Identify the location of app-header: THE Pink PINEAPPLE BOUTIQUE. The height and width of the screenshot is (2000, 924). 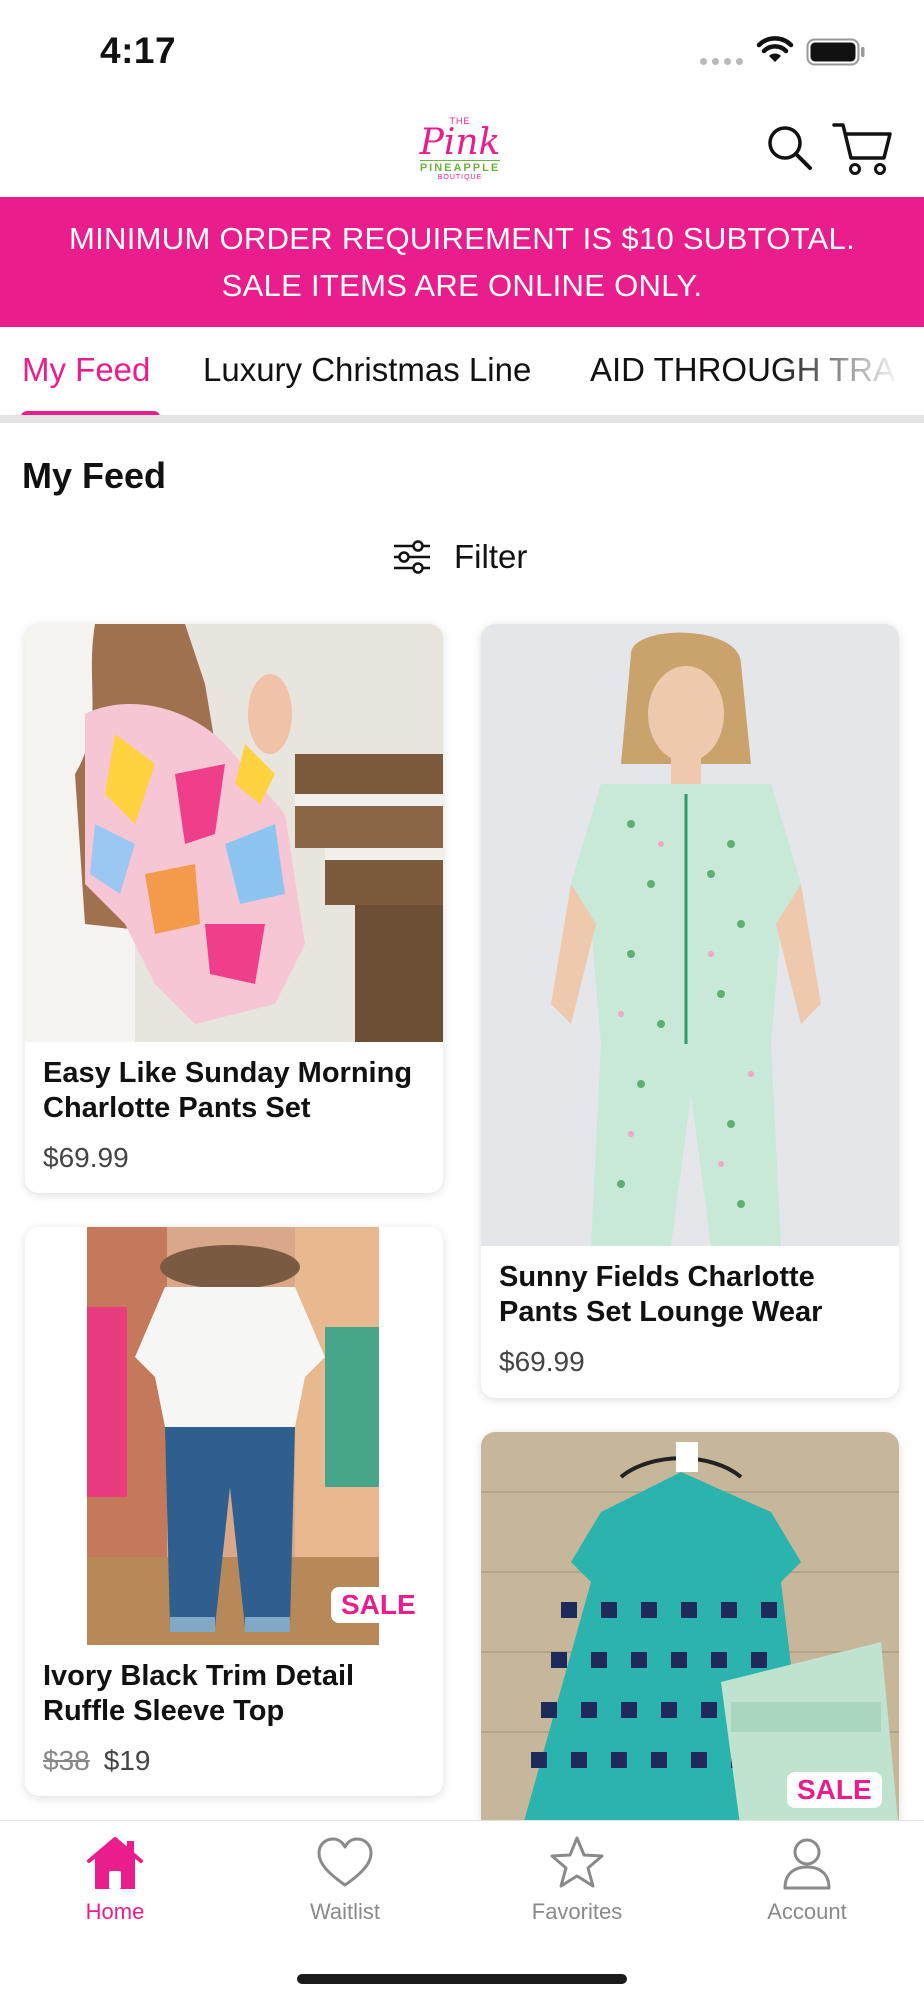
(462, 148).